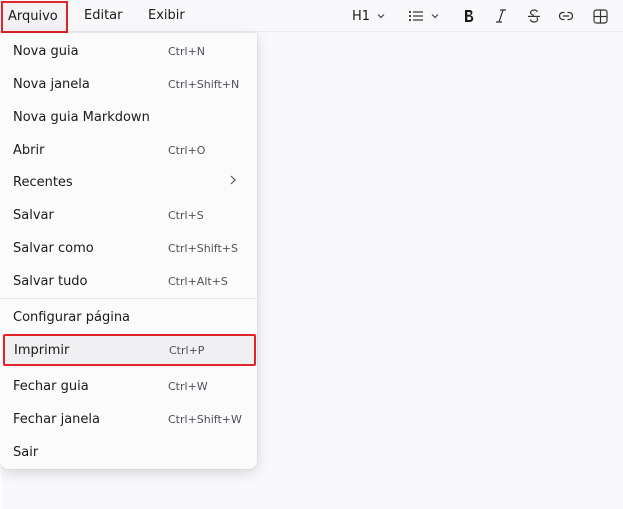 The width and height of the screenshot is (623, 509). What do you see at coordinates (204, 84) in the screenshot?
I see `menu-item-shortcut: Ctrl+Shift+N` at bounding box center [204, 84].